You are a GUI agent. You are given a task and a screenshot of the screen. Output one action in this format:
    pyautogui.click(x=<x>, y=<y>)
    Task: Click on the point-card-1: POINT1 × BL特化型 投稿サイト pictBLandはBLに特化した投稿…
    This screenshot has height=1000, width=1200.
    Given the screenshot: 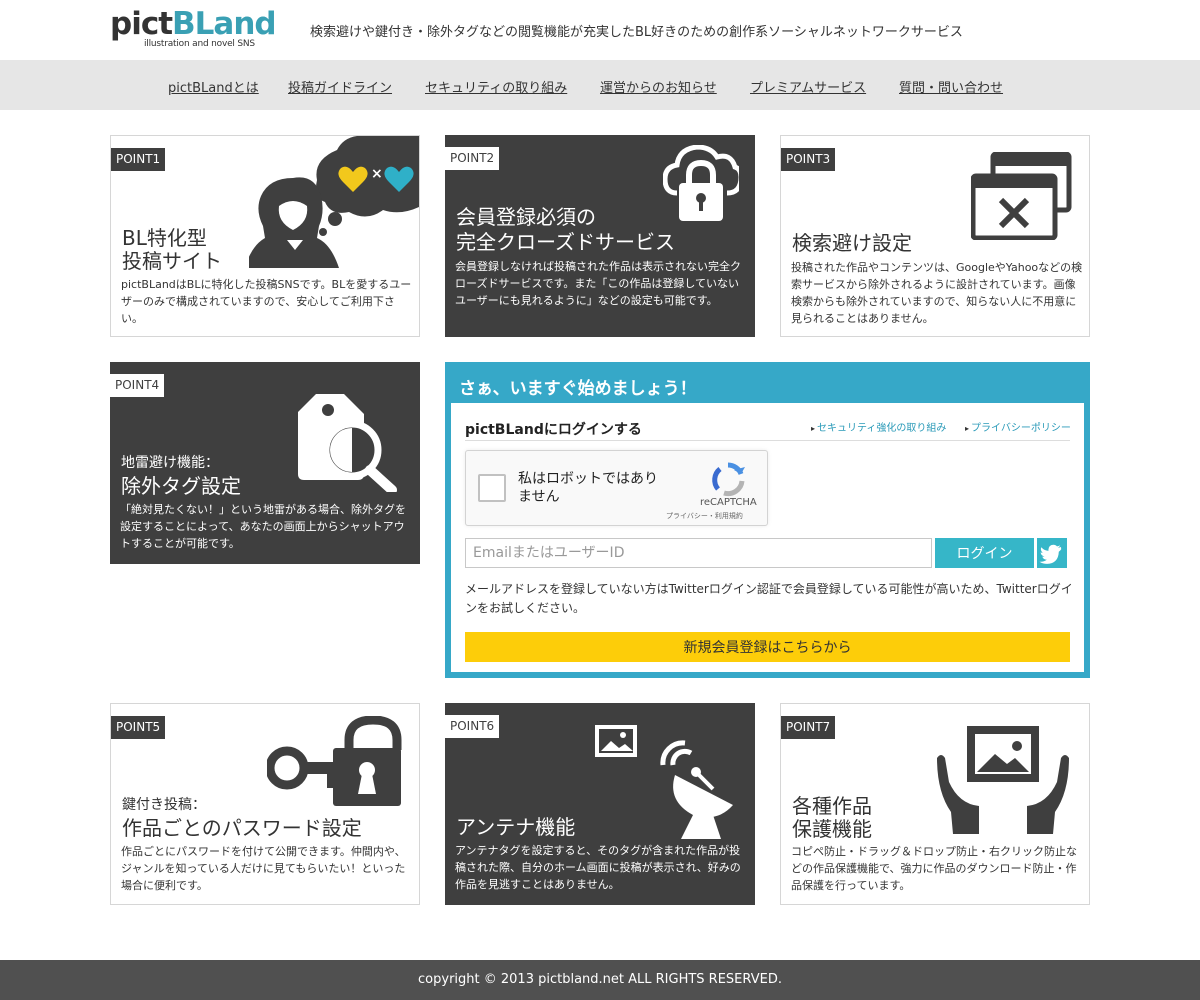 What is the action you would take?
    pyautogui.click(x=265, y=236)
    